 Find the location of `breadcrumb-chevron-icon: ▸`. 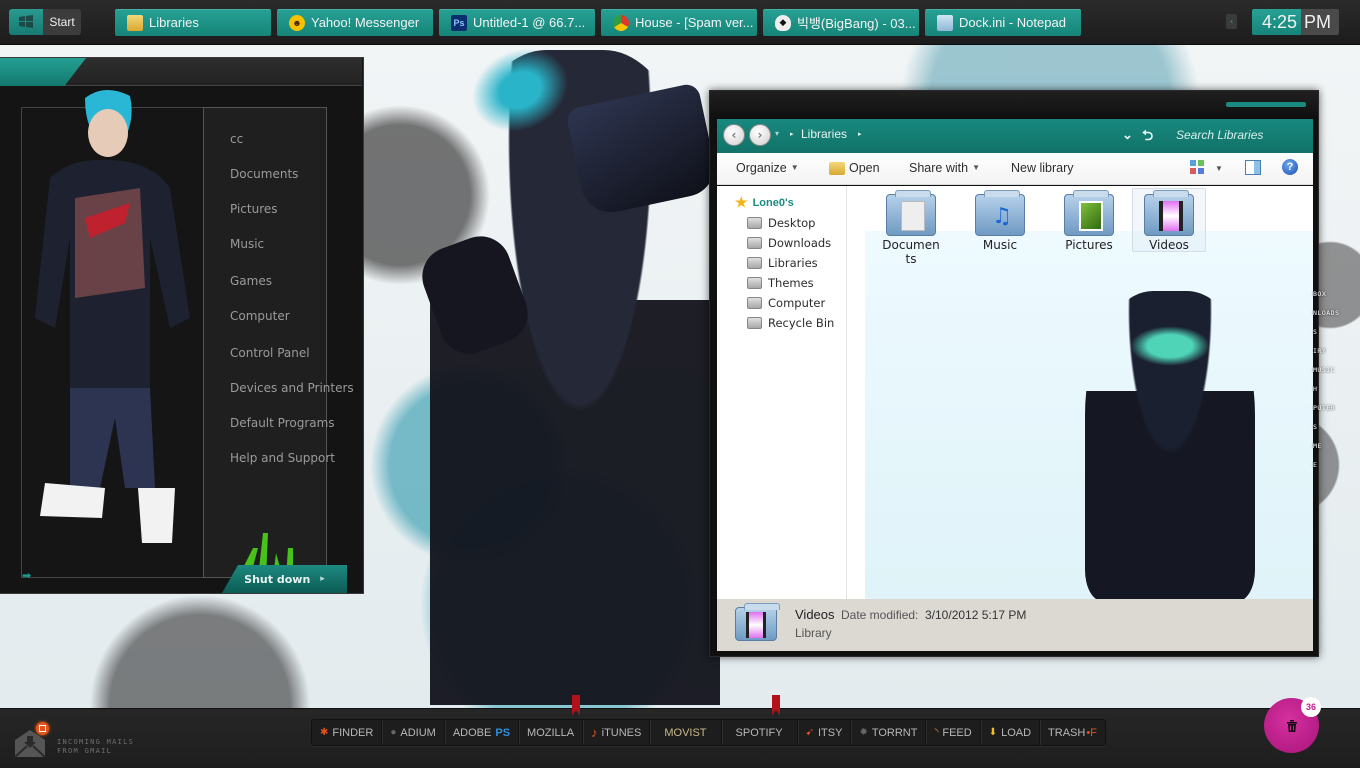

breadcrumb-chevron-icon: ▸ is located at coordinates (860, 134).